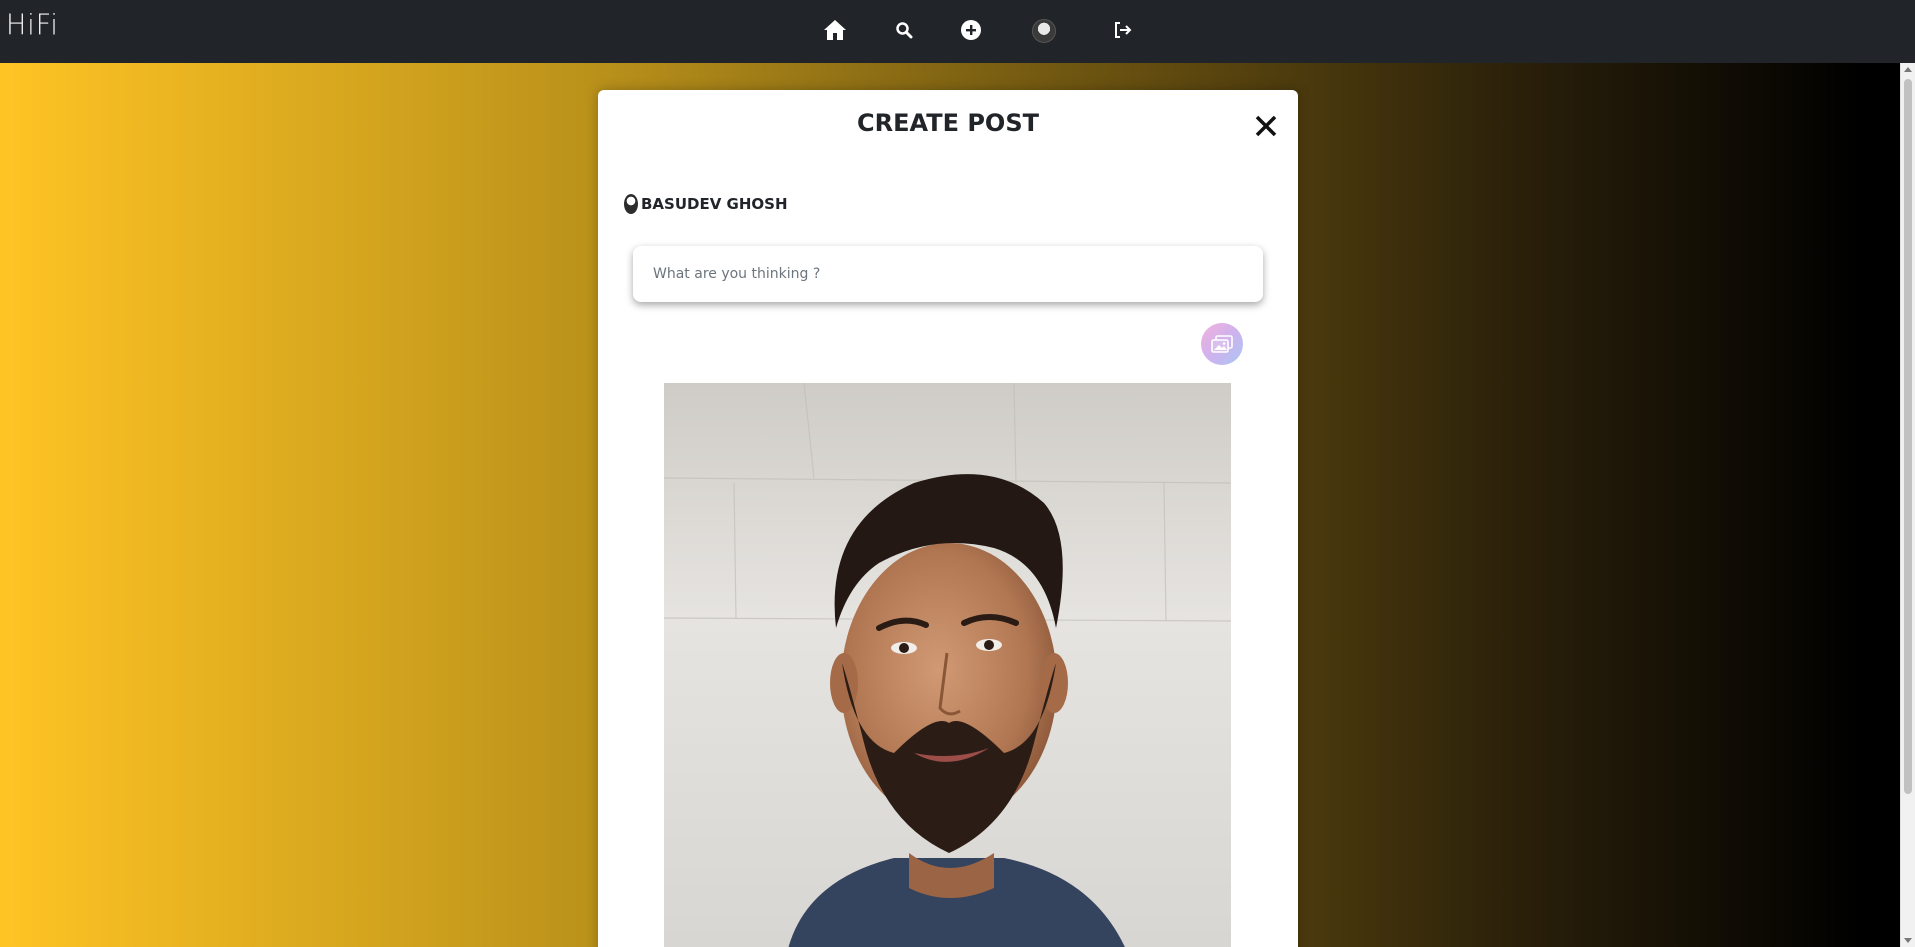 The width and height of the screenshot is (1915, 947). Describe the element at coordinates (1044, 31) in the screenshot. I see `profile-avatar` at that location.